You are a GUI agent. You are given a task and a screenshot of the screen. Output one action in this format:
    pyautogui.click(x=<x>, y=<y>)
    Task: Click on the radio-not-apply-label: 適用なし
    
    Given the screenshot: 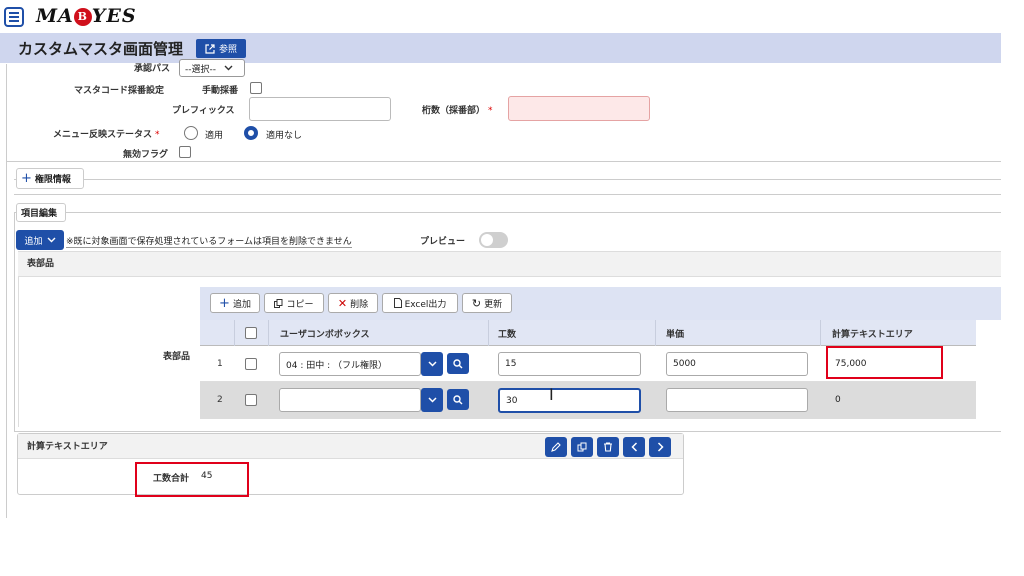 What is the action you would take?
    pyautogui.click(x=284, y=136)
    